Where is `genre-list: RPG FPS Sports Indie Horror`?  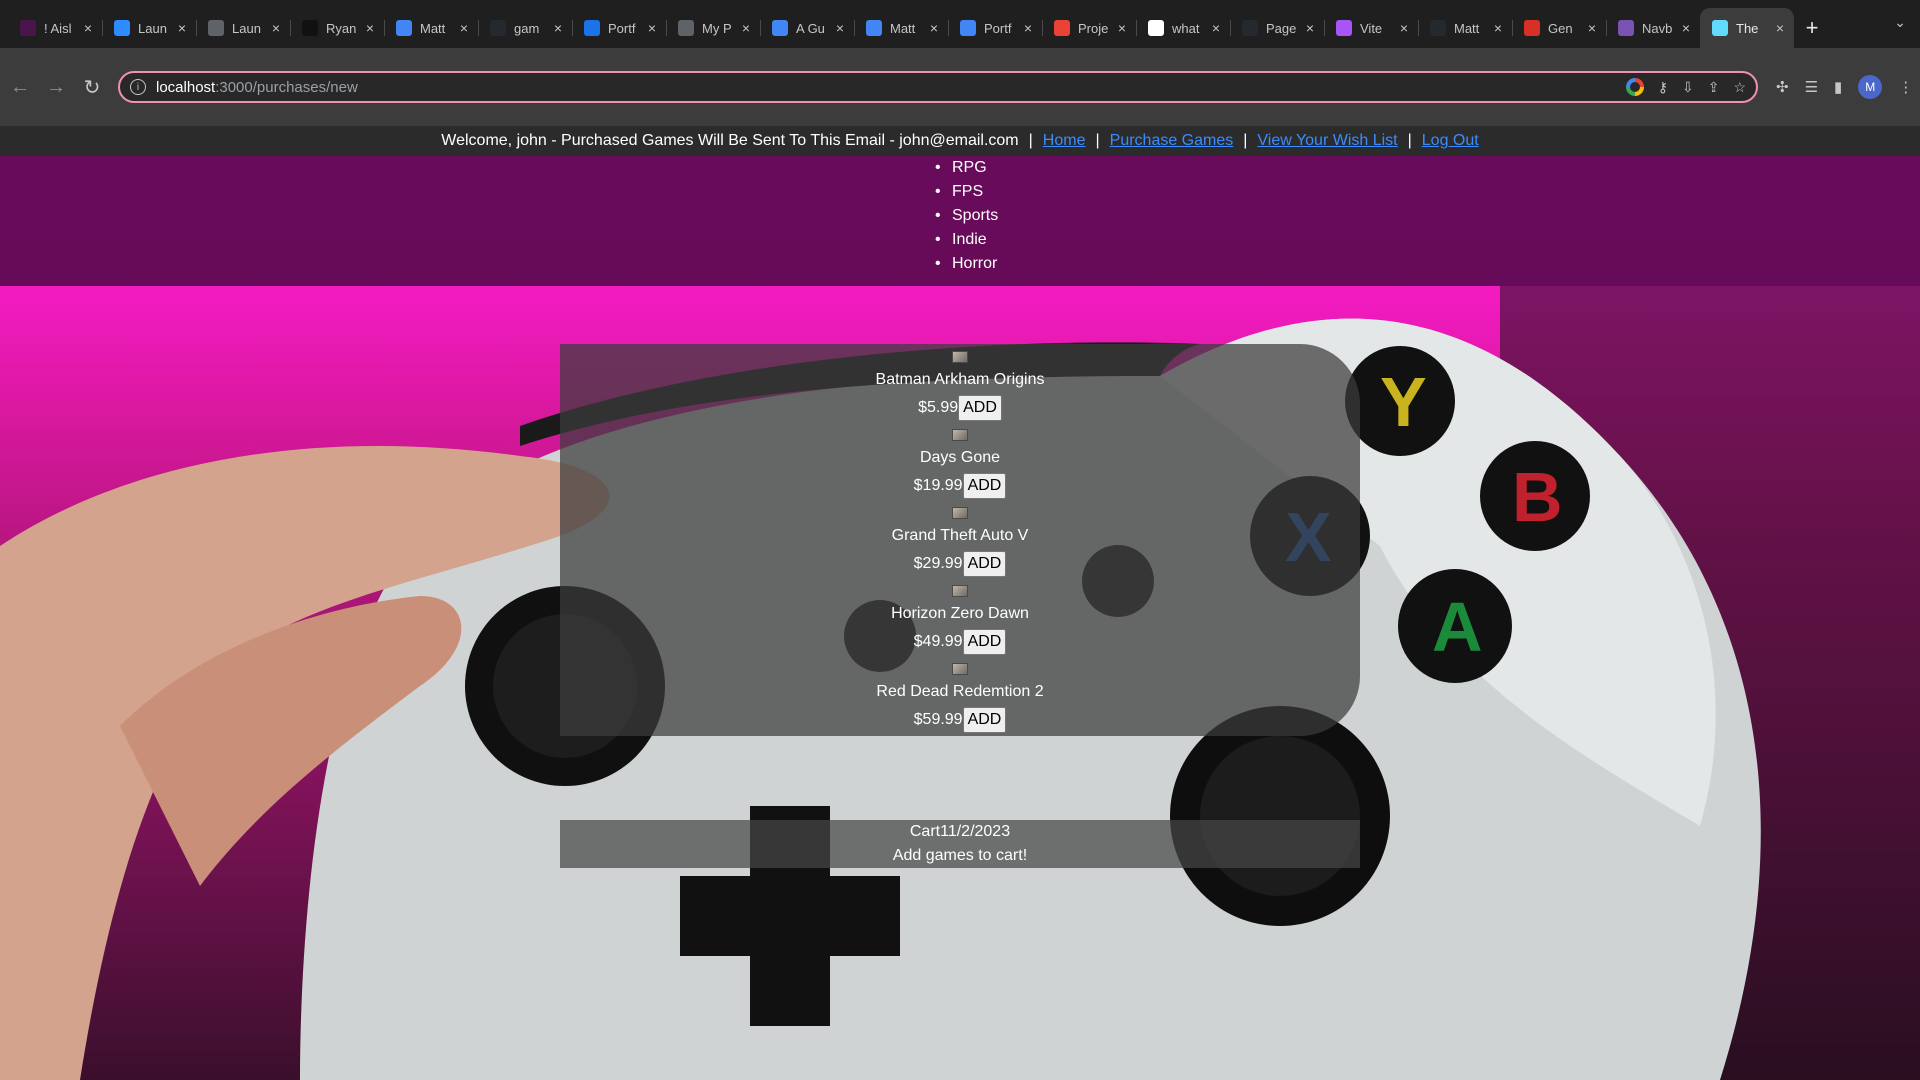 genre-list: RPG FPS Sports Indie Horror is located at coordinates (966, 216).